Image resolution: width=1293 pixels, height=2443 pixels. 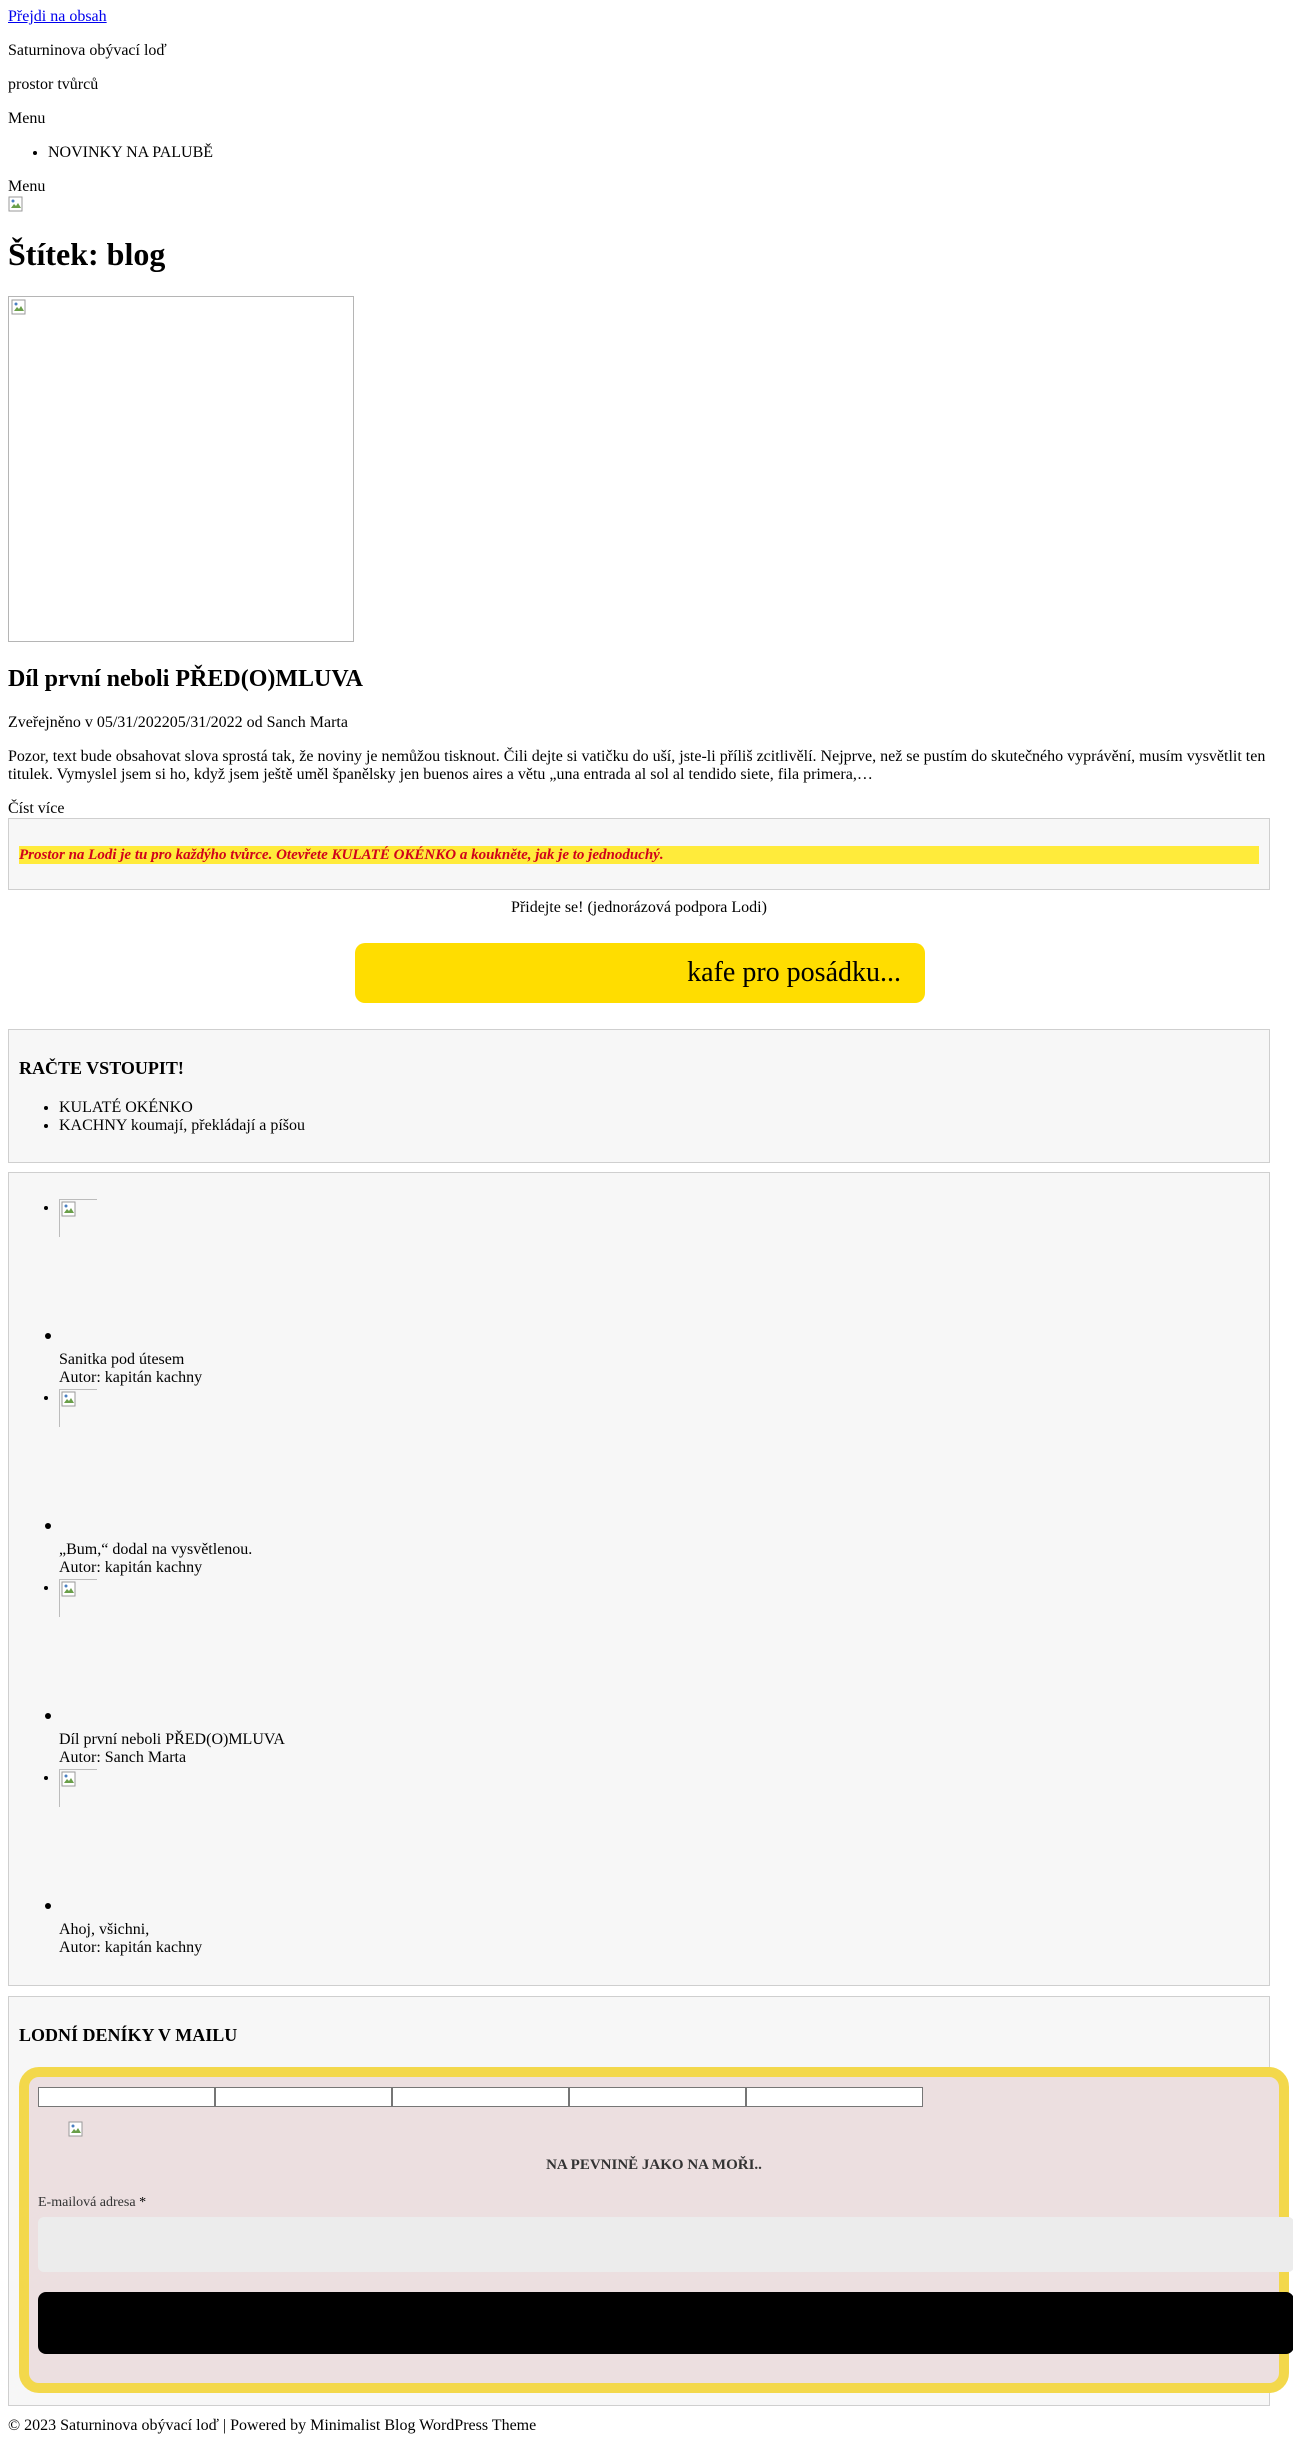 What do you see at coordinates (104, 1930) in the screenshot?
I see `recent-post-title: Ahoj, všichni,` at bounding box center [104, 1930].